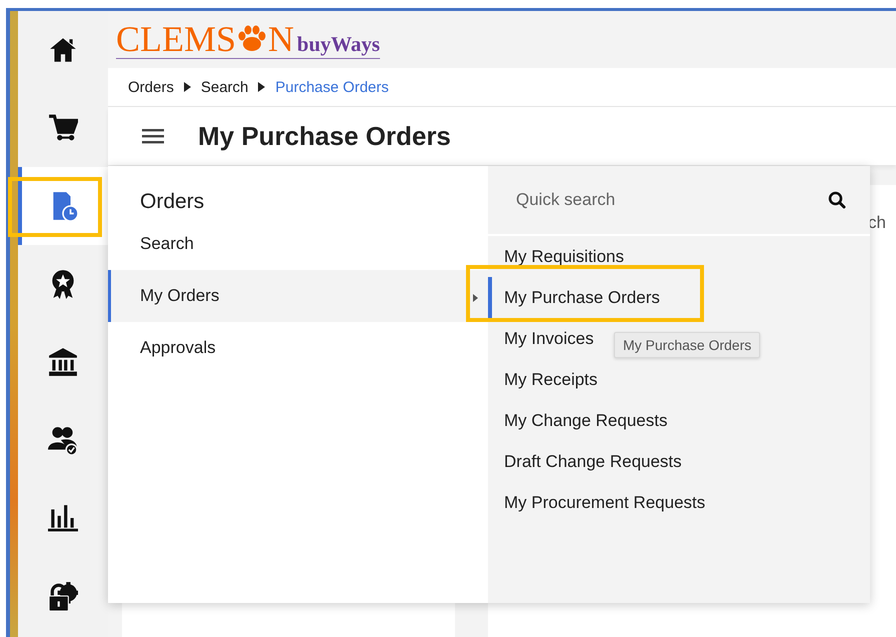 Image resolution: width=896 pixels, height=637 pixels. What do you see at coordinates (153, 136) in the screenshot?
I see `menu-icon` at bounding box center [153, 136].